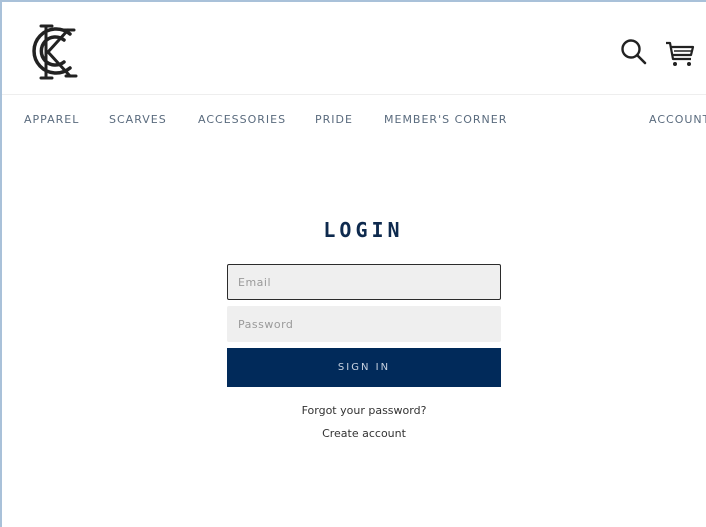  I want to click on kc-monogram-logo, so click(54, 51).